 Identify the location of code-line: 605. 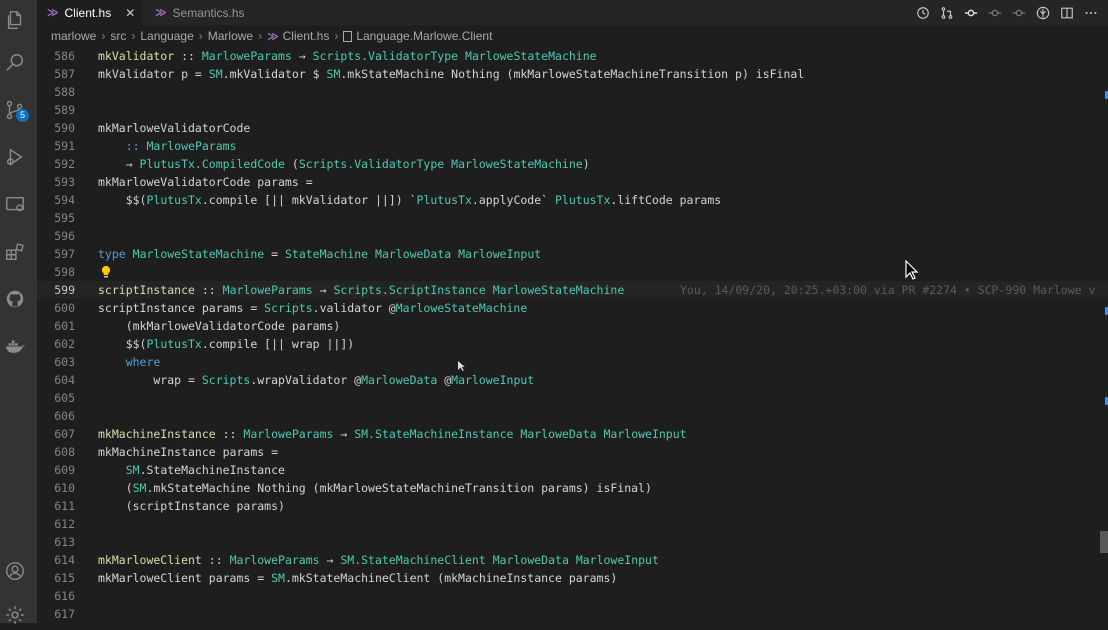
(572, 398).